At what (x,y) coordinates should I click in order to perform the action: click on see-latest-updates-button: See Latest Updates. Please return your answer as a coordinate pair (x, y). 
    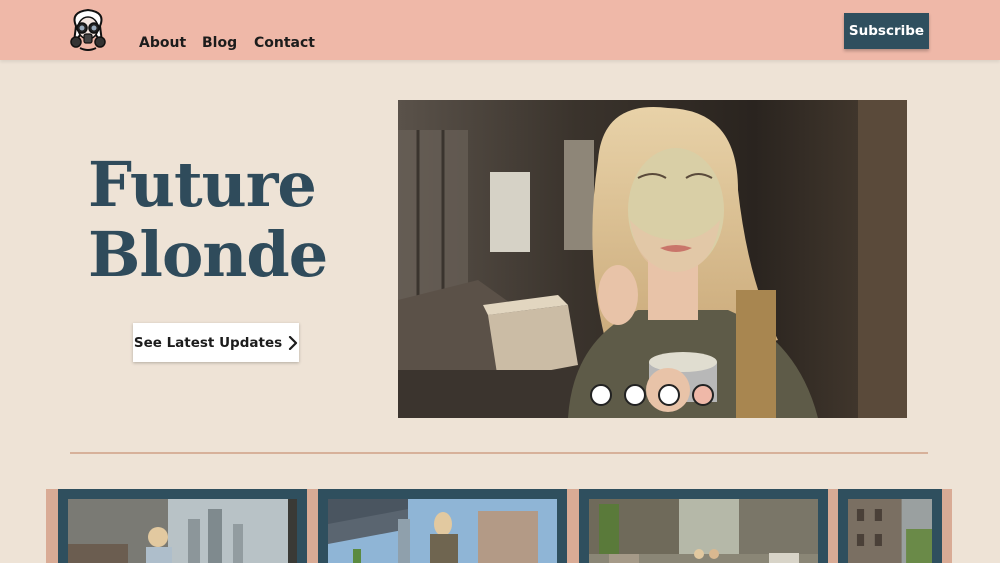
    Looking at the image, I should click on (216, 342).